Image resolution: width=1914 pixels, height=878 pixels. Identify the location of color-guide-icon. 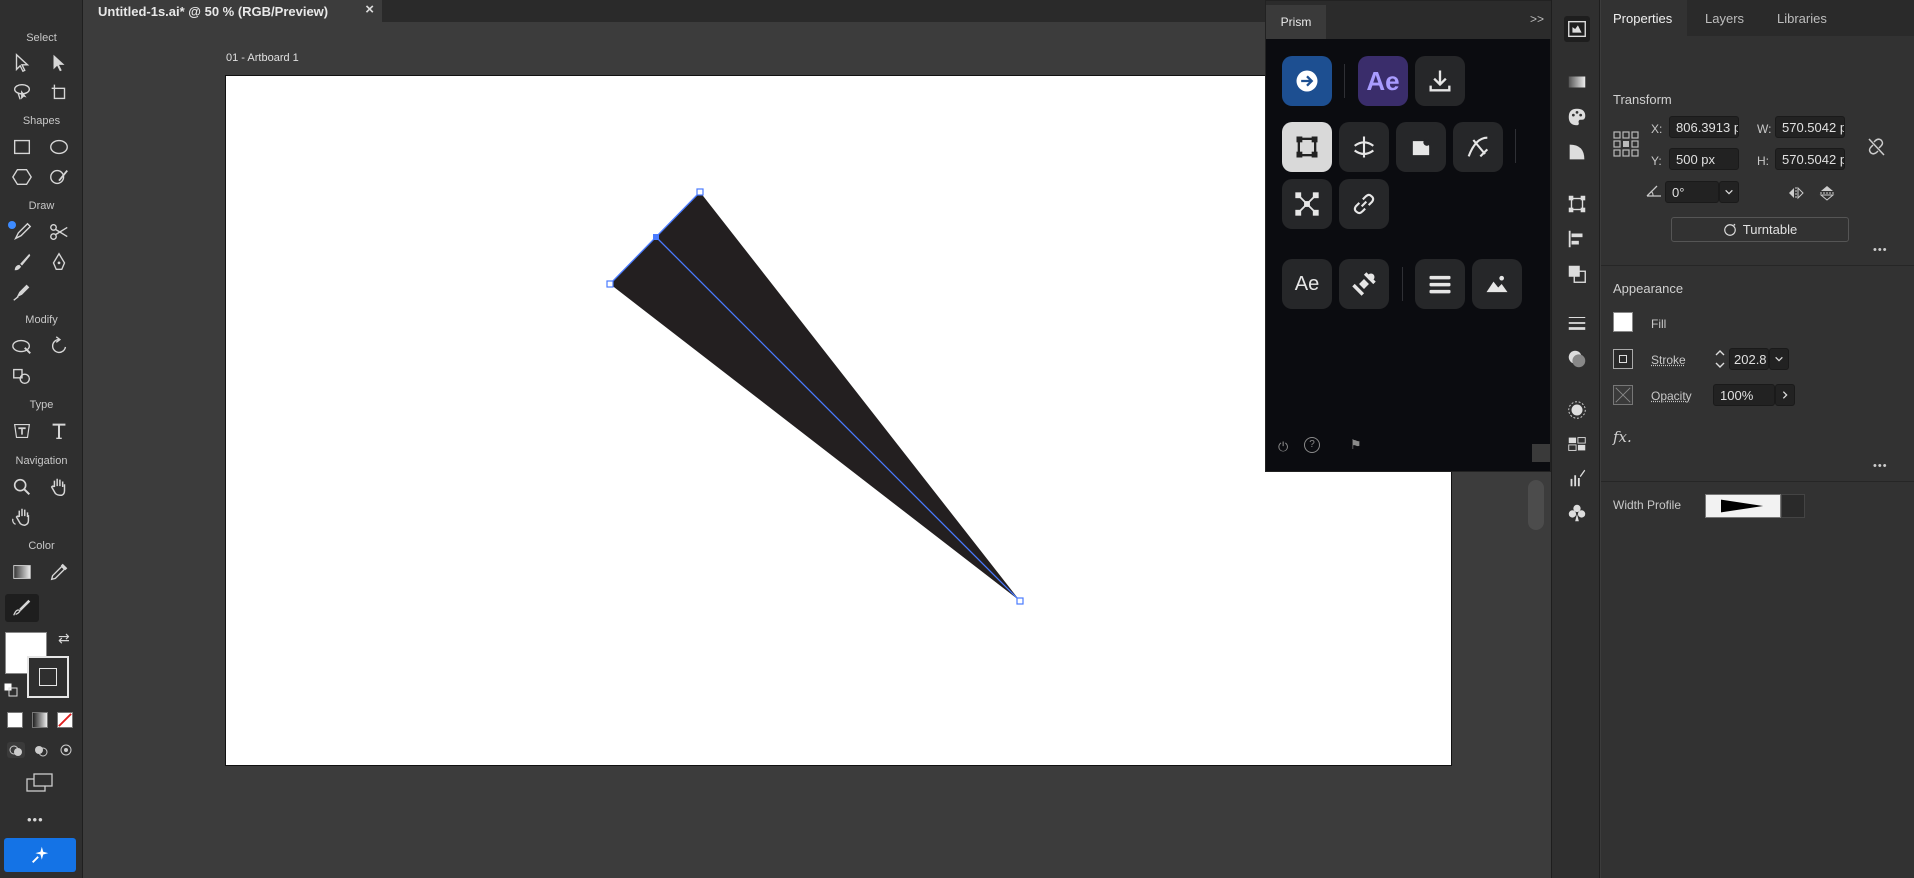
(1577, 152).